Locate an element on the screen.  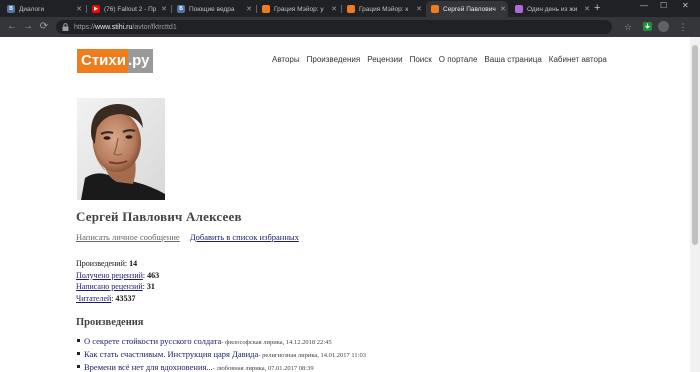
send-message-link: Написать личное сообщение is located at coordinates (128, 237).